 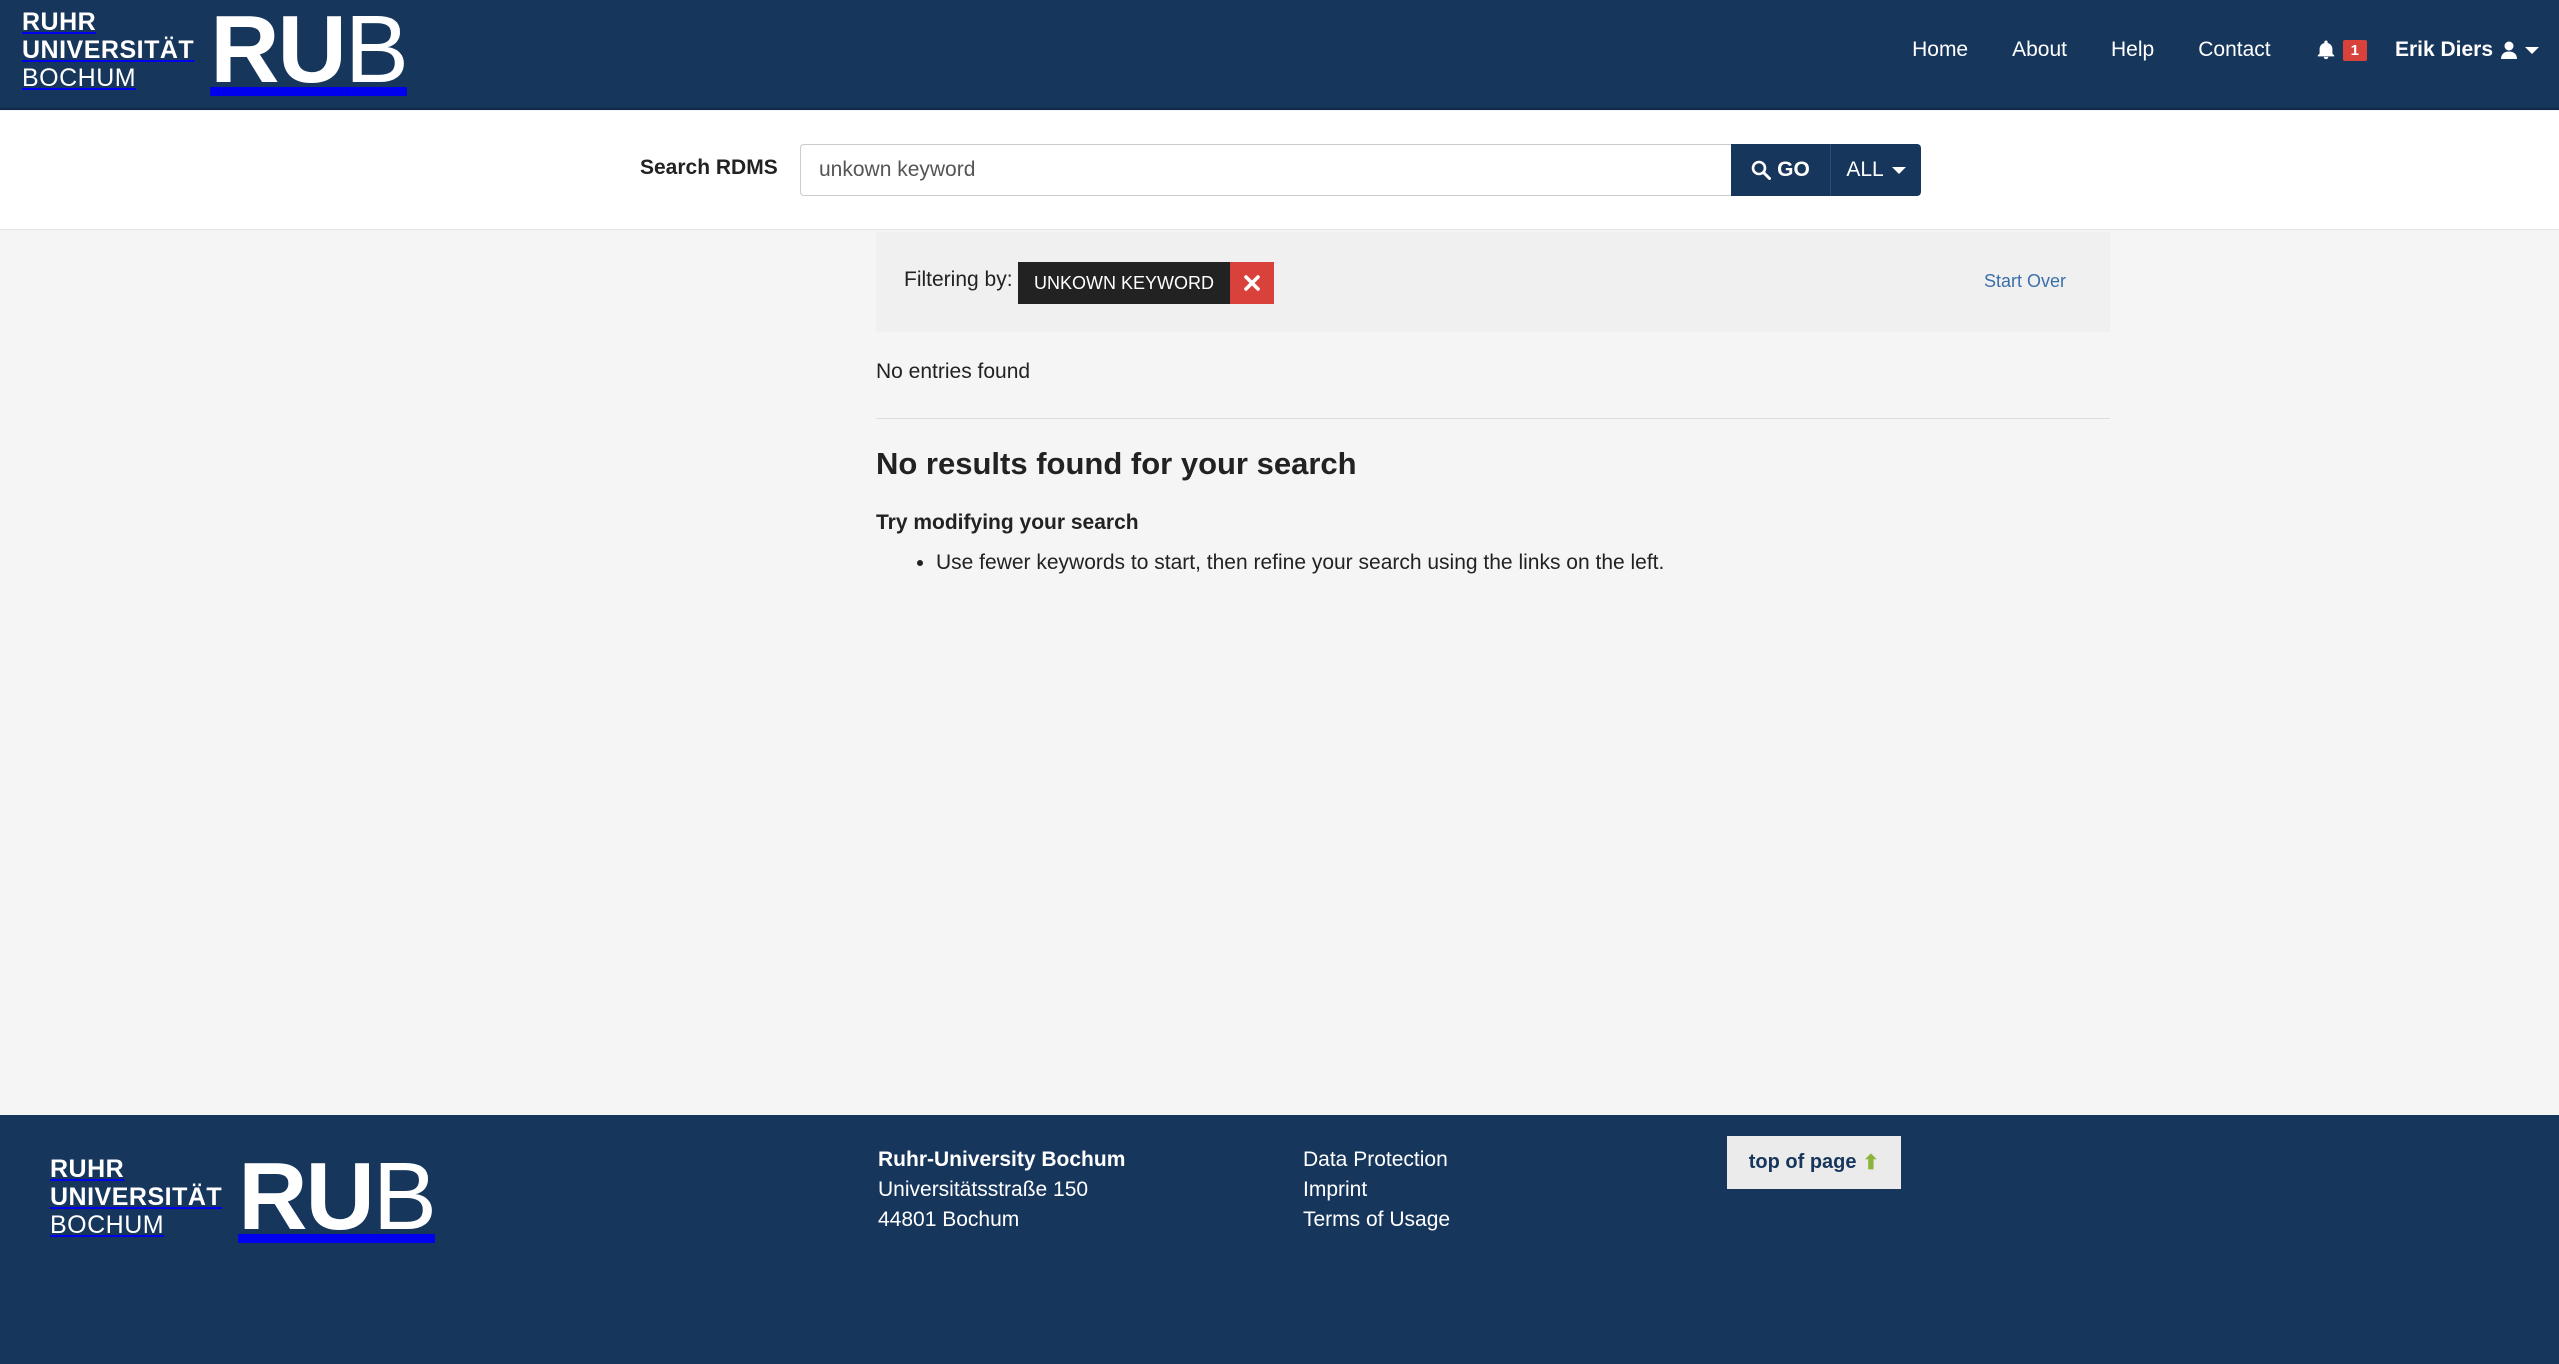 I want to click on notifications-button: 1, so click(x=2341, y=50).